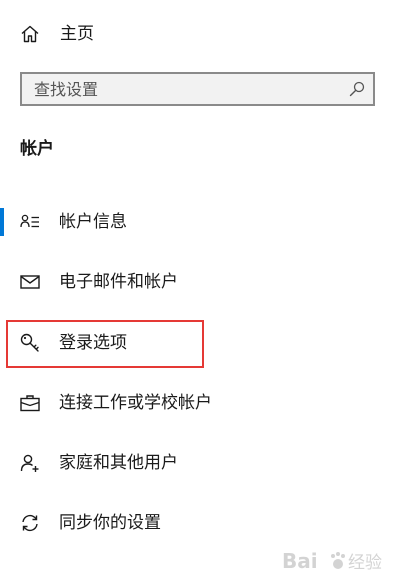  Describe the element at coordinates (30, 403) in the screenshot. I see `briefcase-icon` at that location.